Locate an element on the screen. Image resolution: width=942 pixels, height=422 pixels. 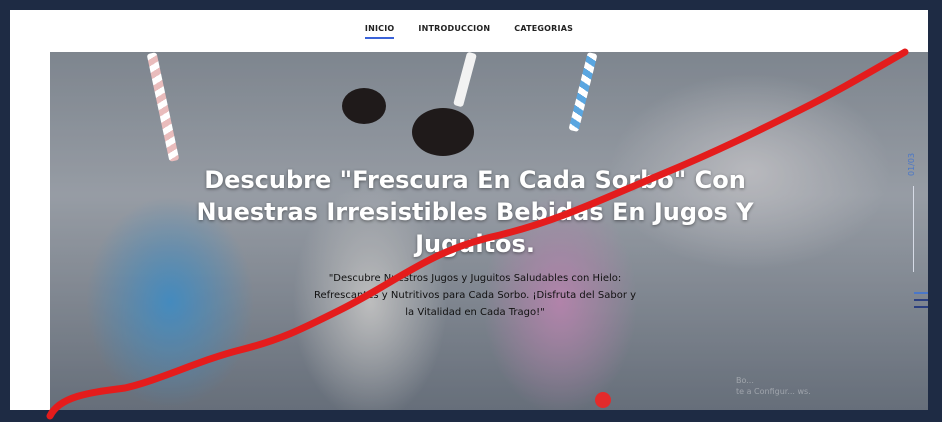
slide-progress-line is located at coordinates (913, 229).